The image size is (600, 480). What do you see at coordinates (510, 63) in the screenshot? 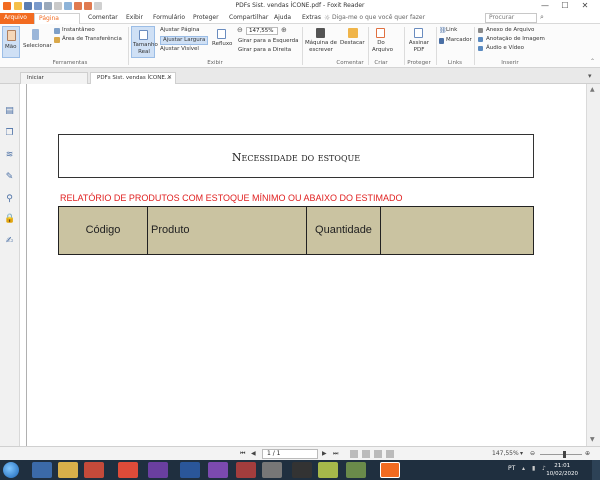
I see `group-insert-label: Inserir` at bounding box center [510, 63].